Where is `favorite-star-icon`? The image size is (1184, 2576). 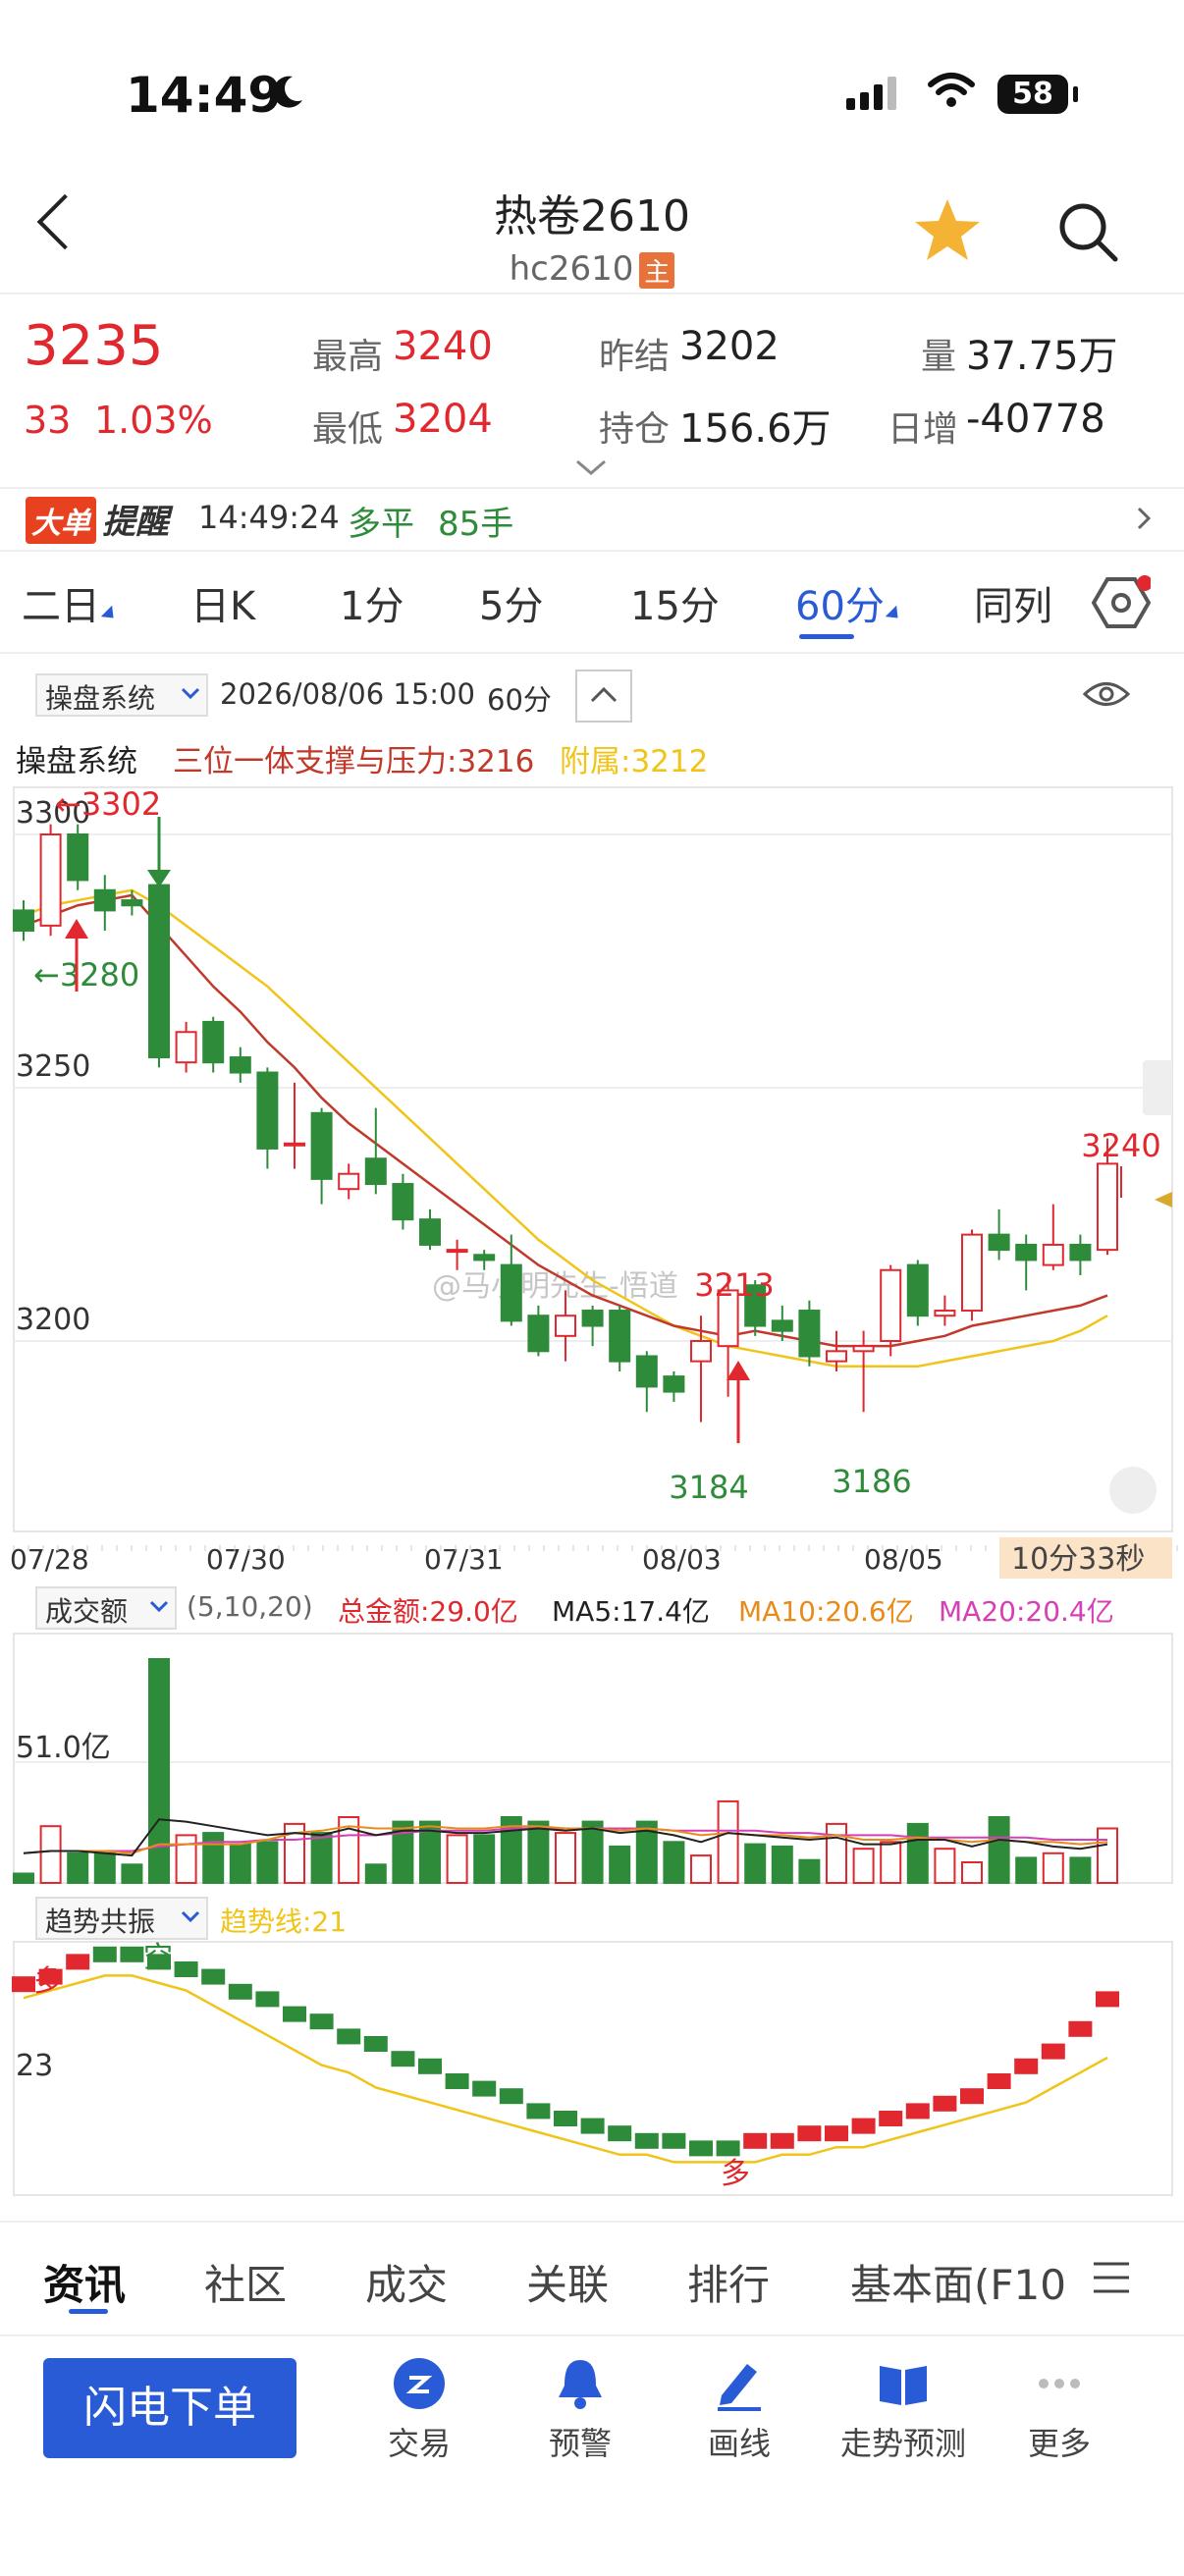 favorite-star-icon is located at coordinates (947, 230).